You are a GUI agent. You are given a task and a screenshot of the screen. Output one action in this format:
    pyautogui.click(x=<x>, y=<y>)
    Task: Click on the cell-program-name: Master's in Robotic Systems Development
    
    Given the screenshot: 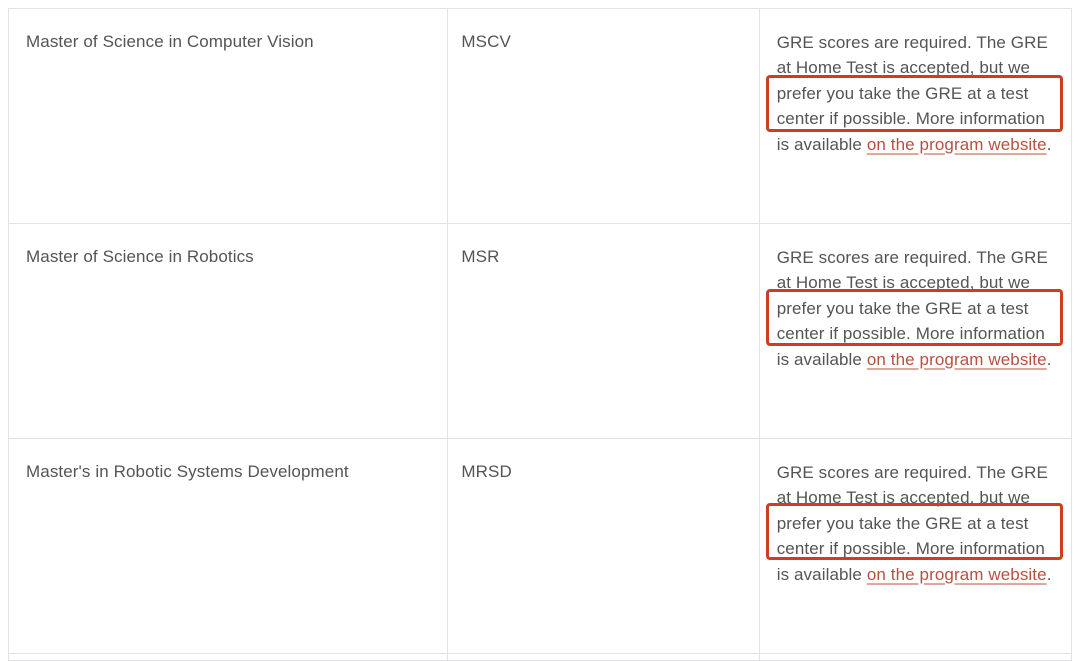 What is the action you would take?
    pyautogui.click(x=228, y=546)
    